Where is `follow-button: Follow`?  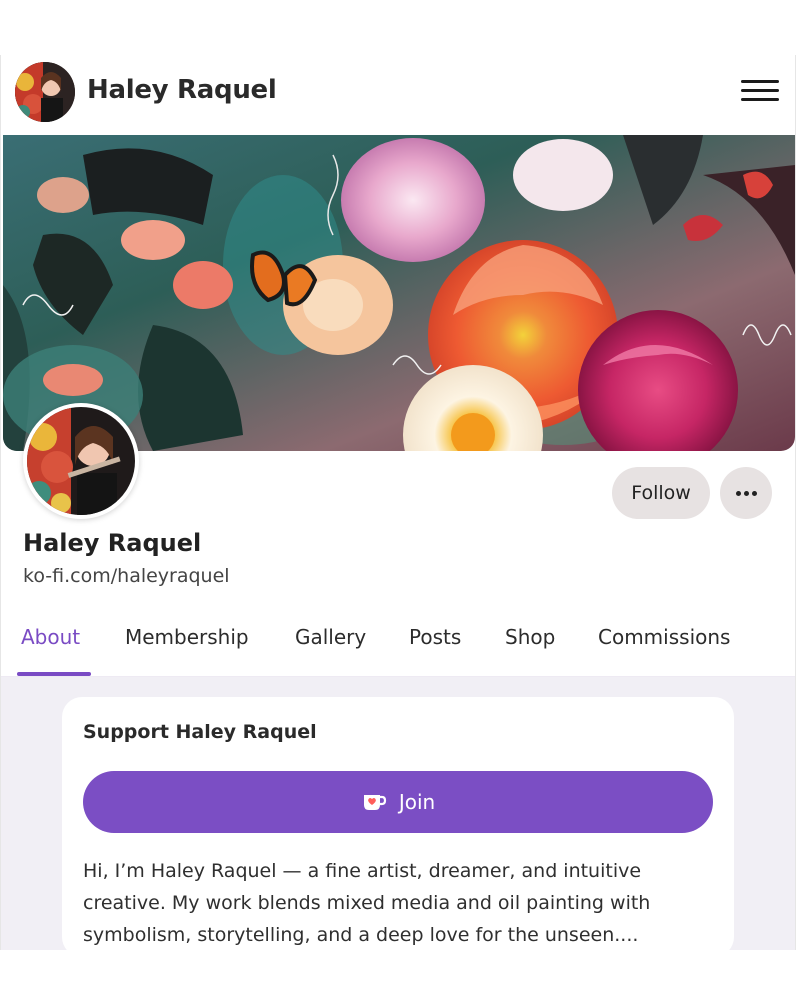 follow-button: Follow is located at coordinates (661, 493).